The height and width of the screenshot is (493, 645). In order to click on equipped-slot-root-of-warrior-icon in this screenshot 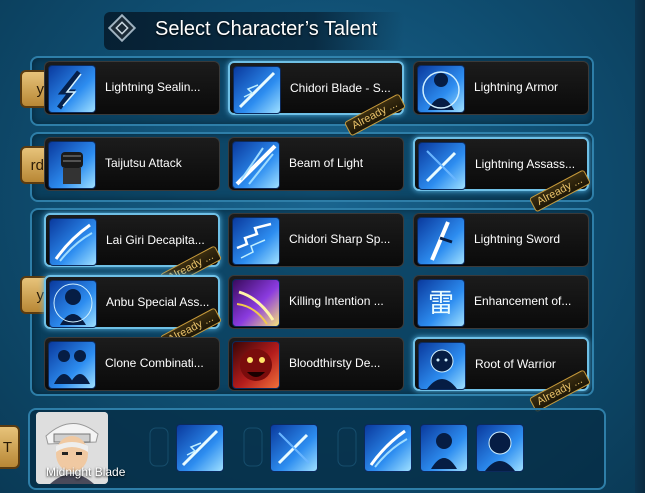, I will do `click(500, 448)`.